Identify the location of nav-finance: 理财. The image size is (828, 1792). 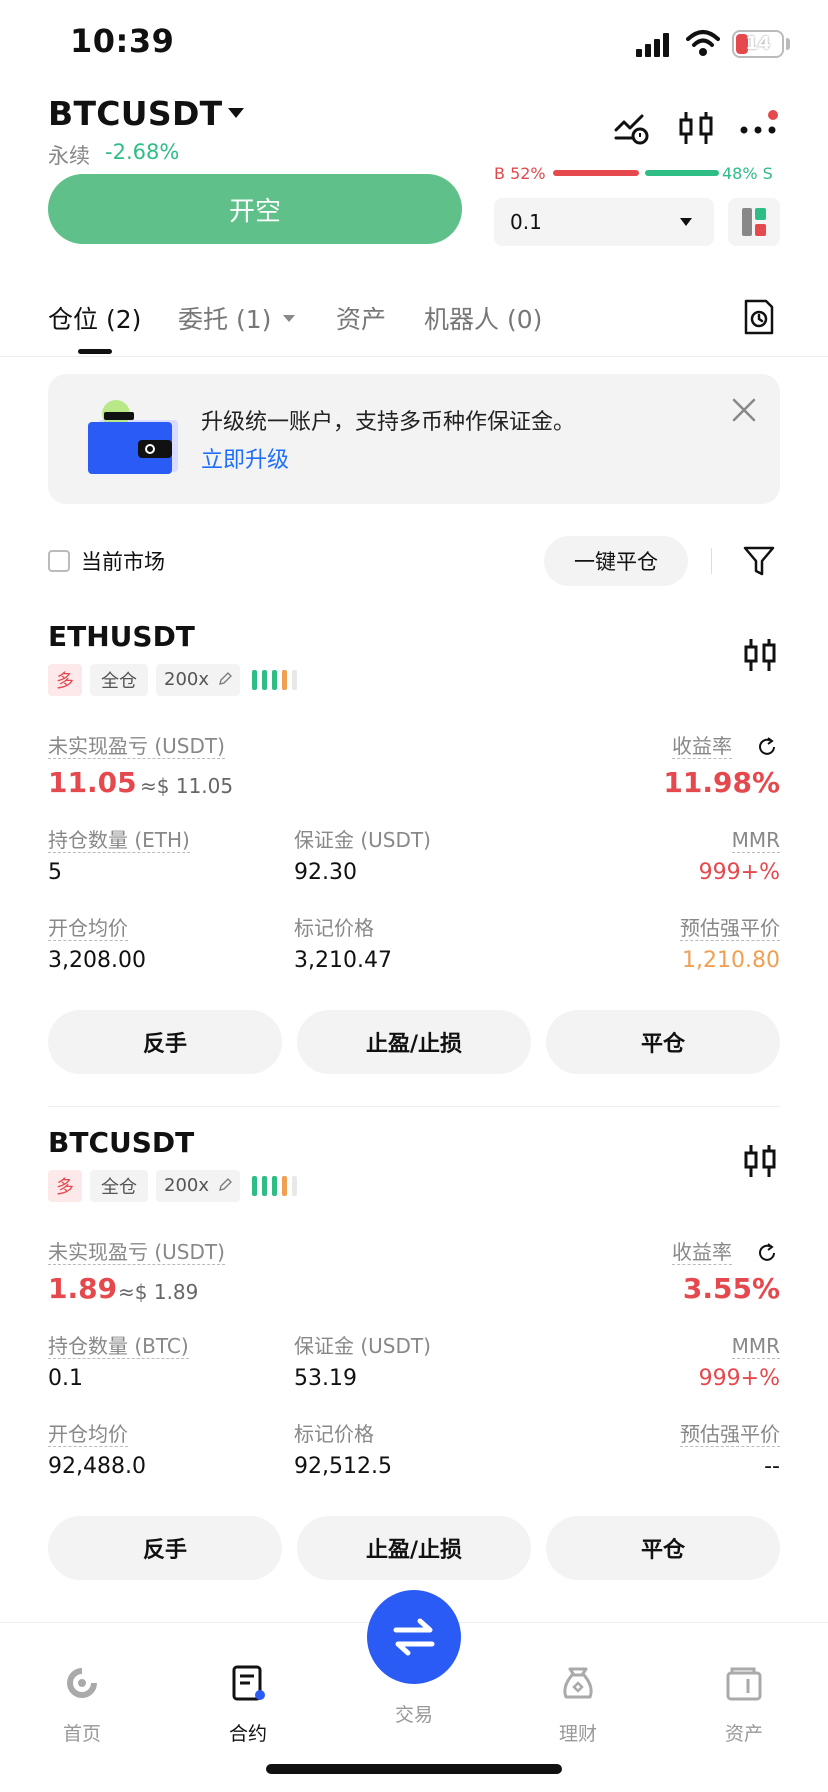
(578, 1694).